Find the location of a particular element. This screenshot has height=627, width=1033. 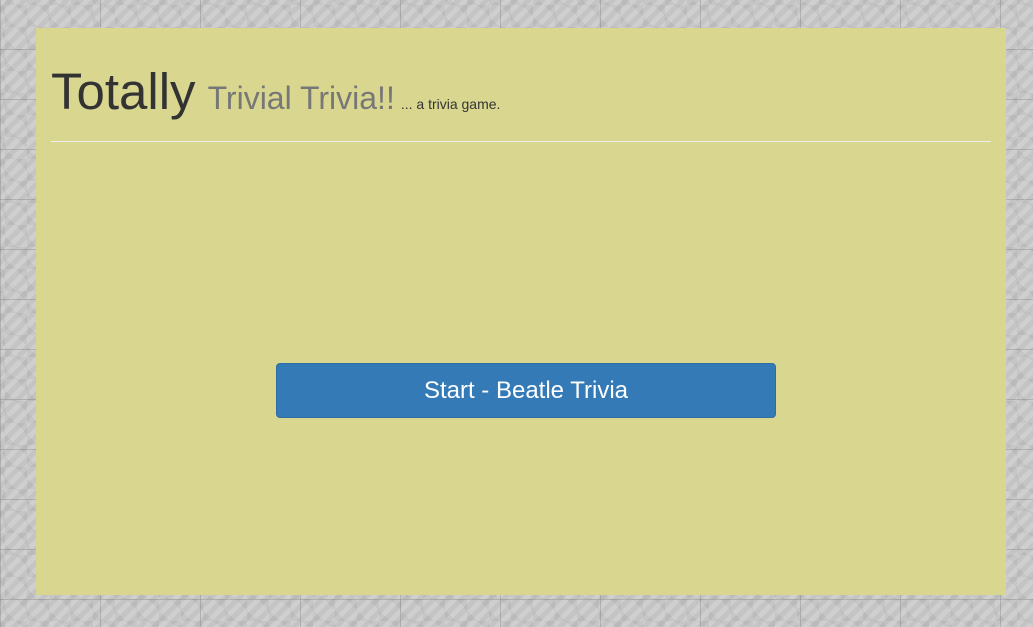

start-button: Start - Beatle Trivia is located at coordinates (526, 390).